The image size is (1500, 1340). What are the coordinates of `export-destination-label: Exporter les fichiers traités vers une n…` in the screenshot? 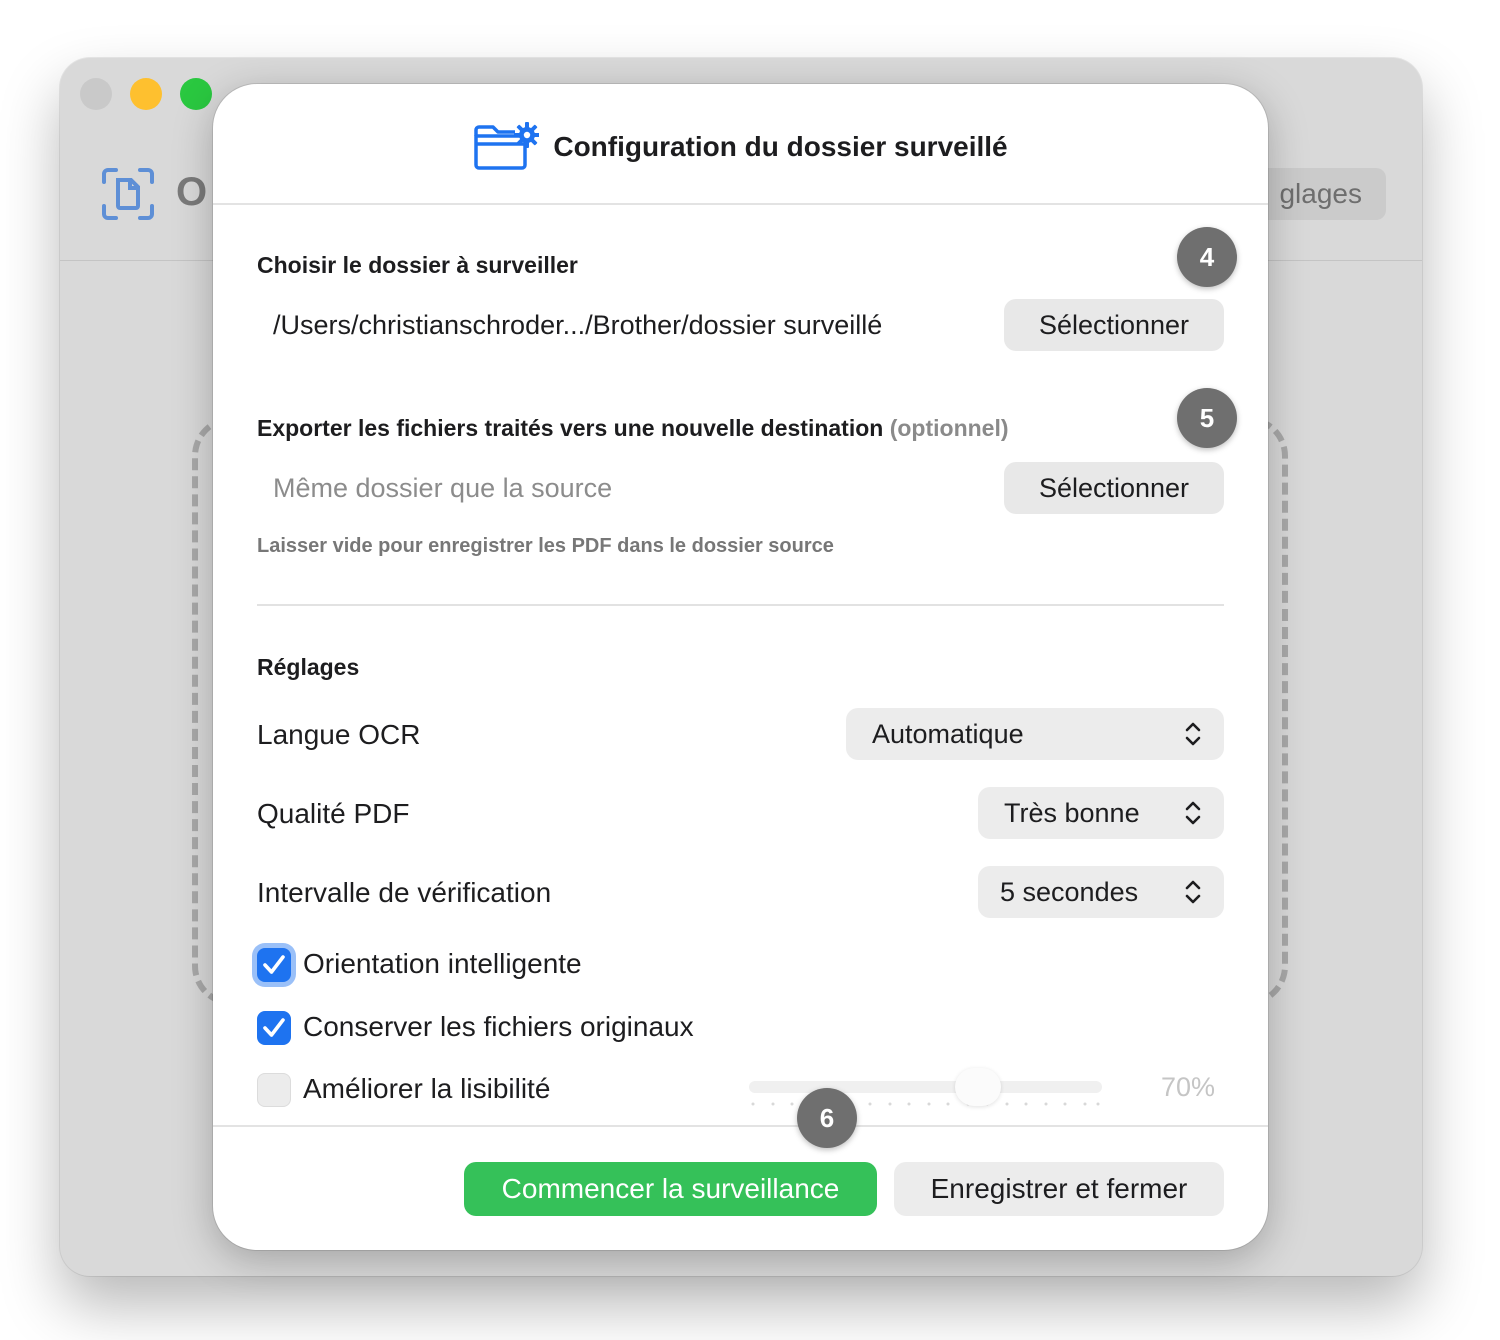 It's located at (633, 428).